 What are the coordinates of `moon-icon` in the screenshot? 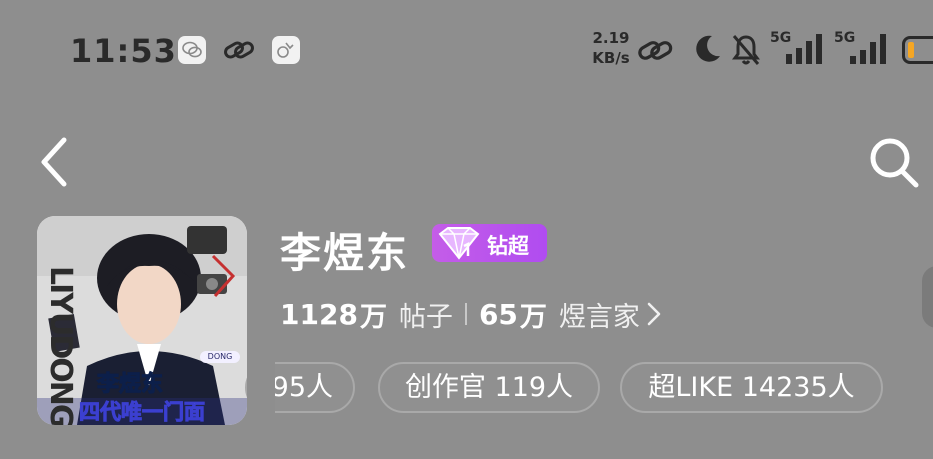 It's located at (708, 48).